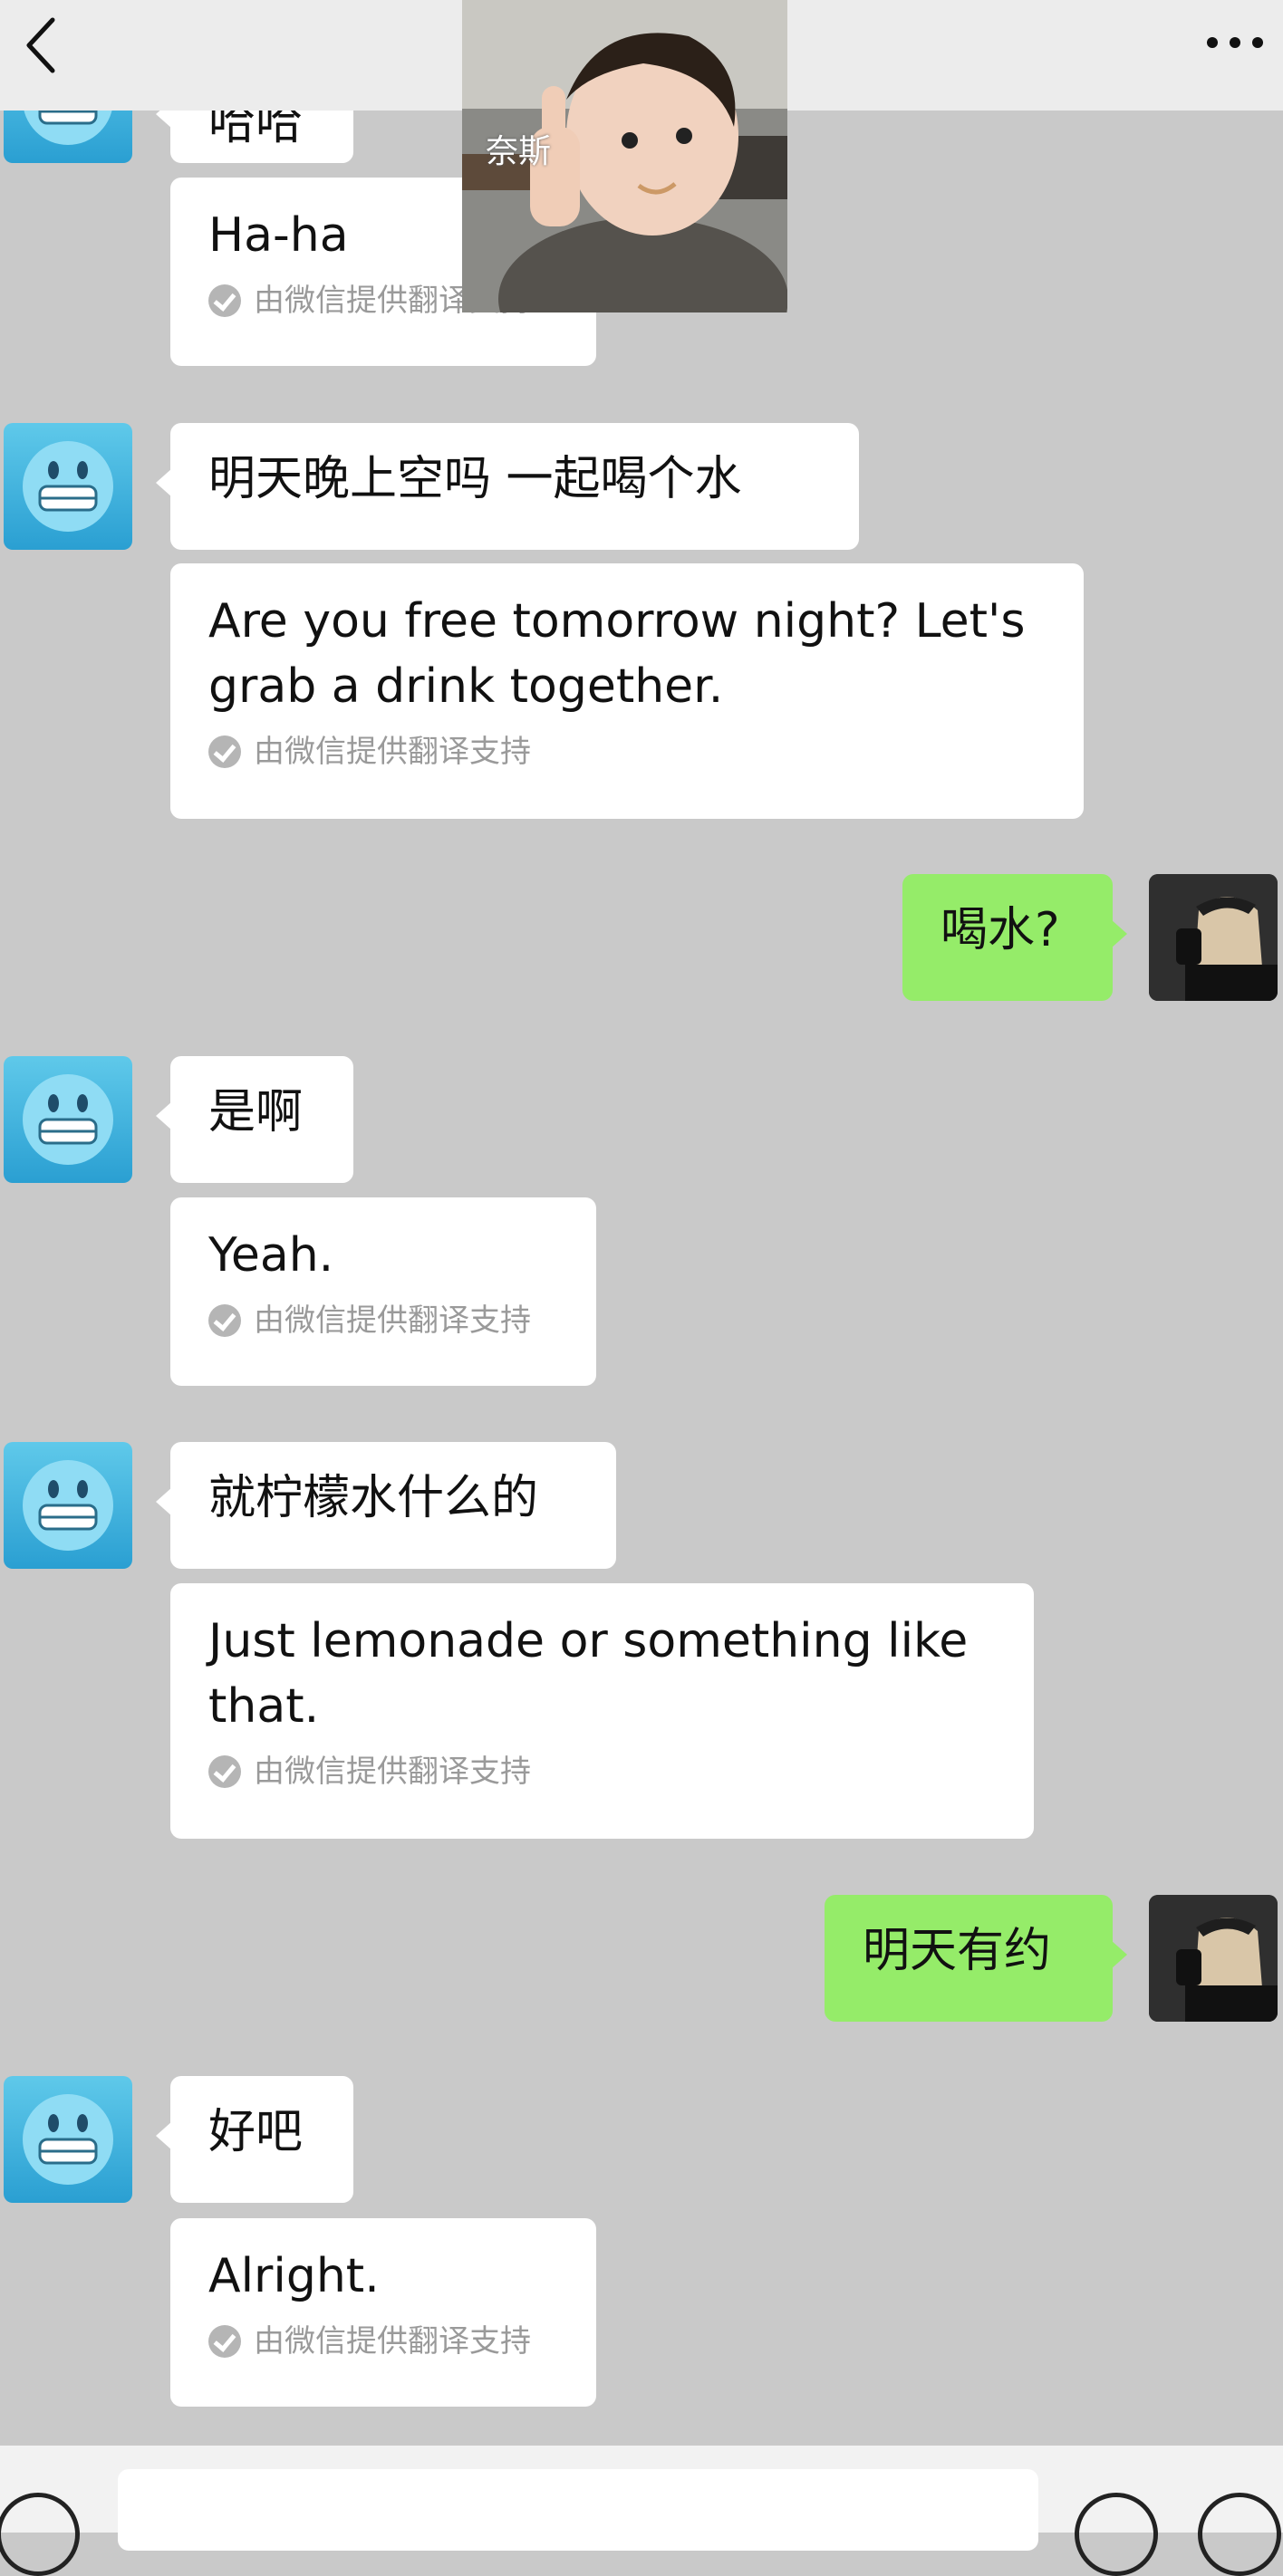 Image resolution: width=1283 pixels, height=2576 pixels. What do you see at coordinates (625, 156) in the screenshot?
I see `sticker-image: 奈斯` at bounding box center [625, 156].